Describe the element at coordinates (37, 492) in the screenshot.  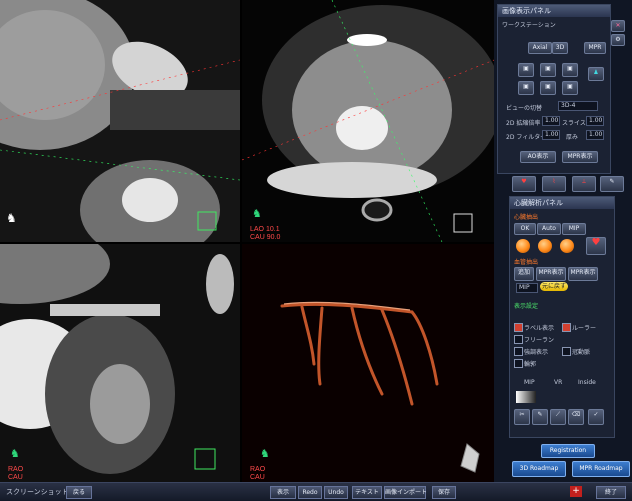
I see `status-left-label: スクリーンショット` at that location.